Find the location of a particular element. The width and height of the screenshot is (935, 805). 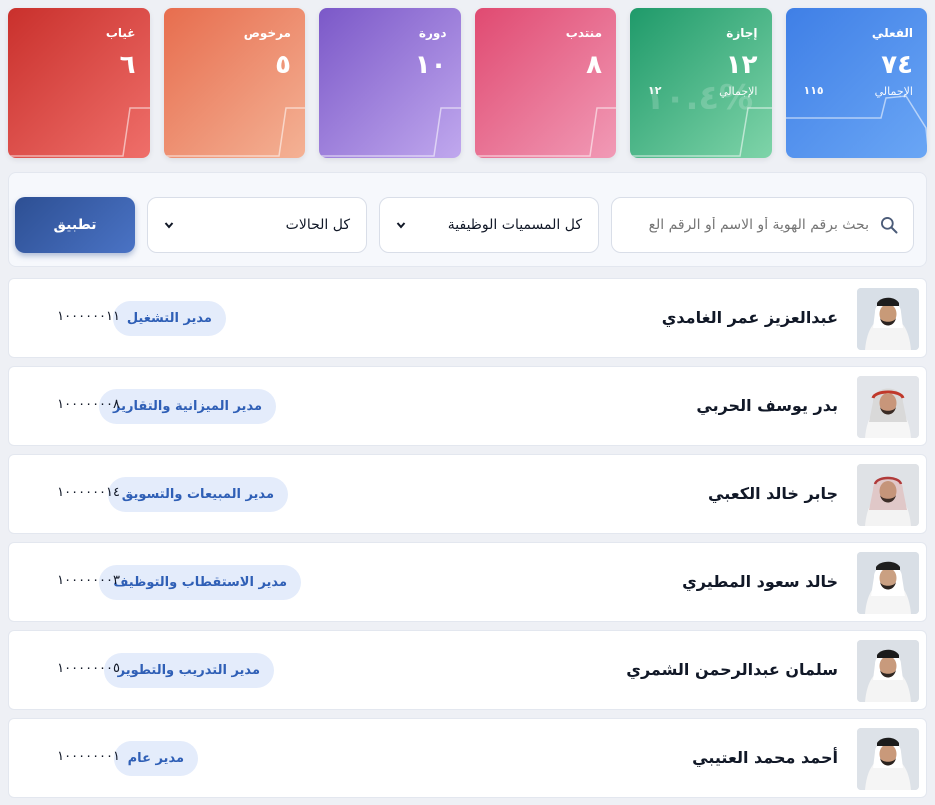

employee-name: عبدالعزيز عمر الغامدي is located at coordinates (749, 317).